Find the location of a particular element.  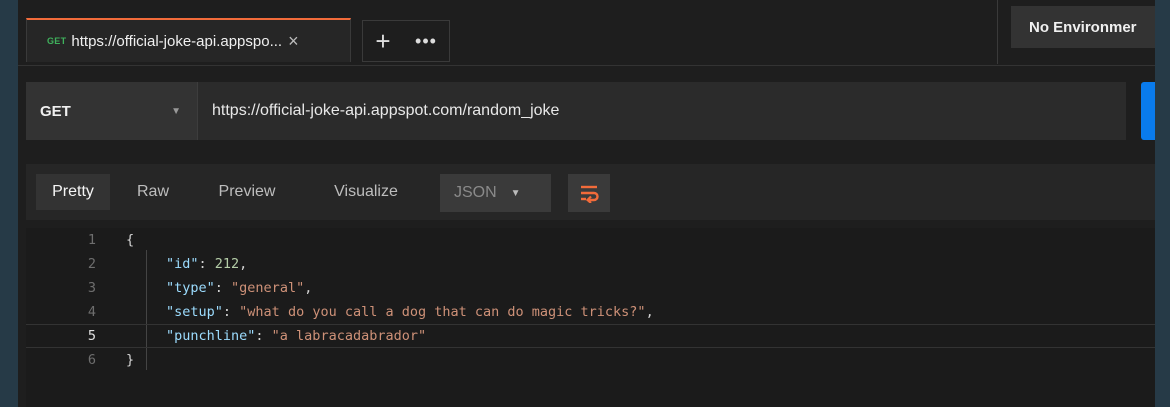

close-icon: × is located at coordinates (293, 41).